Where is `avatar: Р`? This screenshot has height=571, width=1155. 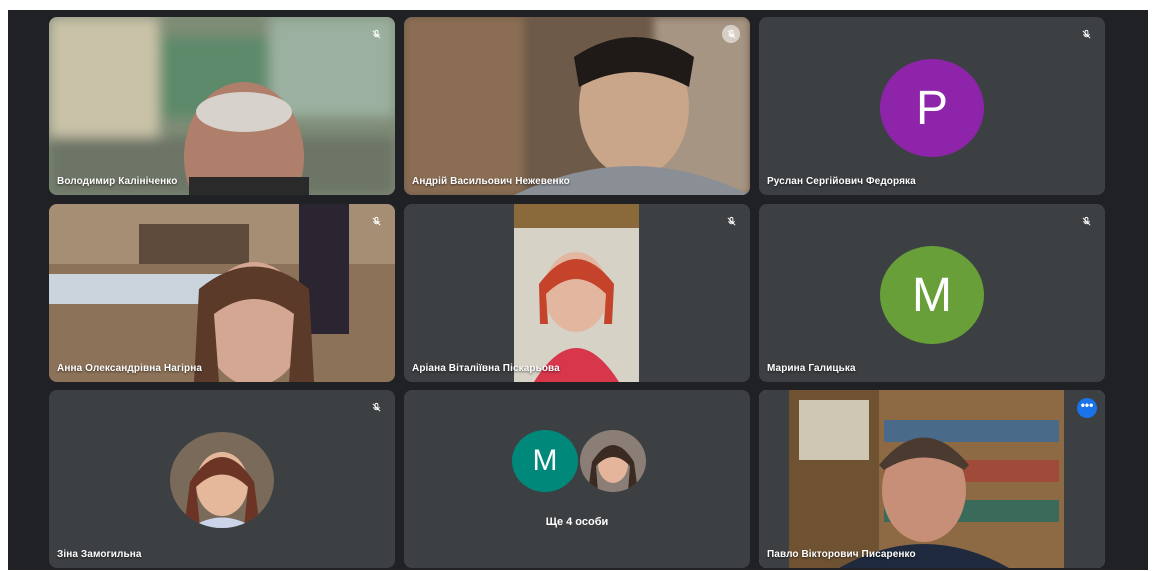
avatar: Р is located at coordinates (932, 108).